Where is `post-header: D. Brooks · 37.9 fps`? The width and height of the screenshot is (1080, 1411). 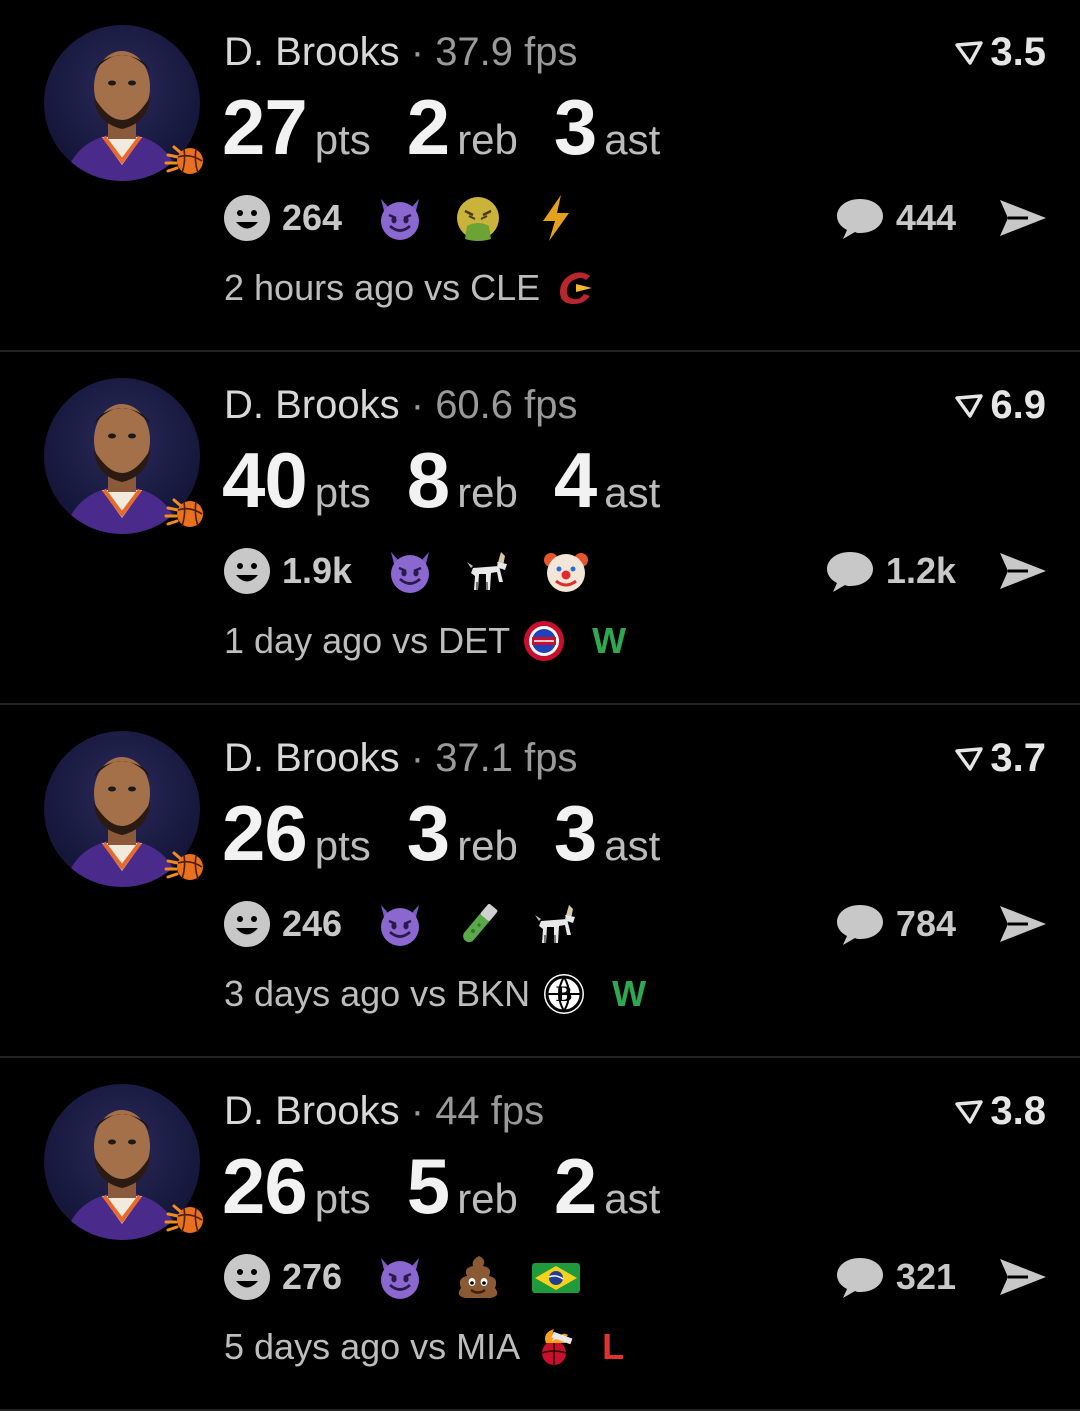
post-header: D. Brooks · 37.9 fps is located at coordinates (401, 52).